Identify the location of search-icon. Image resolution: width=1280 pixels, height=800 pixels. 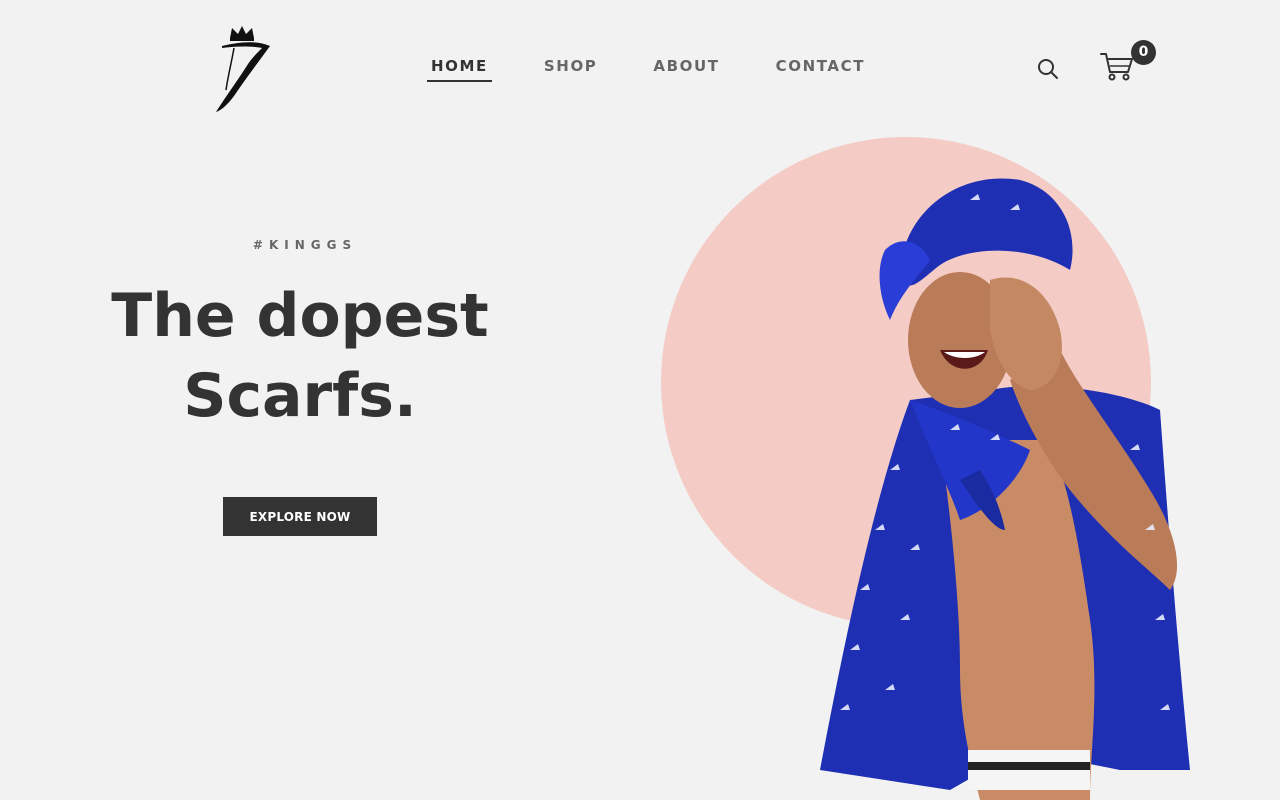
(1048, 69).